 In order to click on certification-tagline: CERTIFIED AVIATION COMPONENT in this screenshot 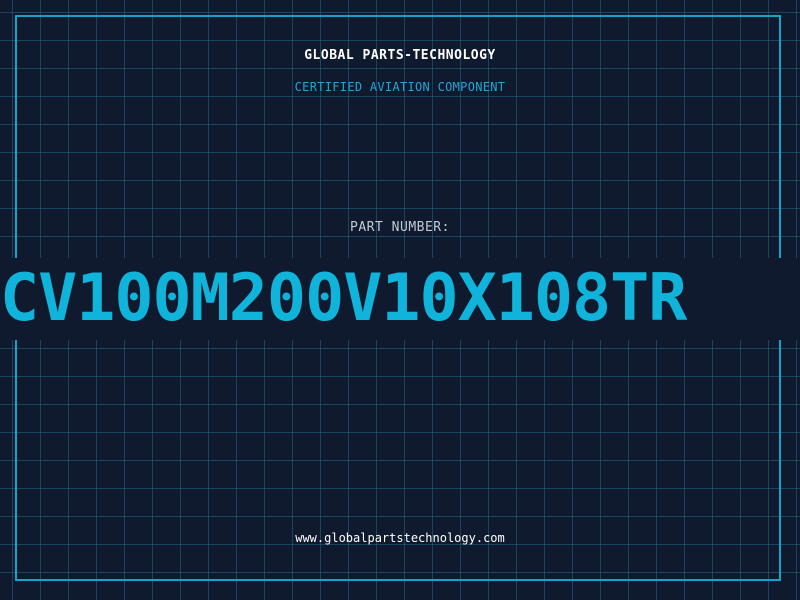, I will do `click(400, 87)`.